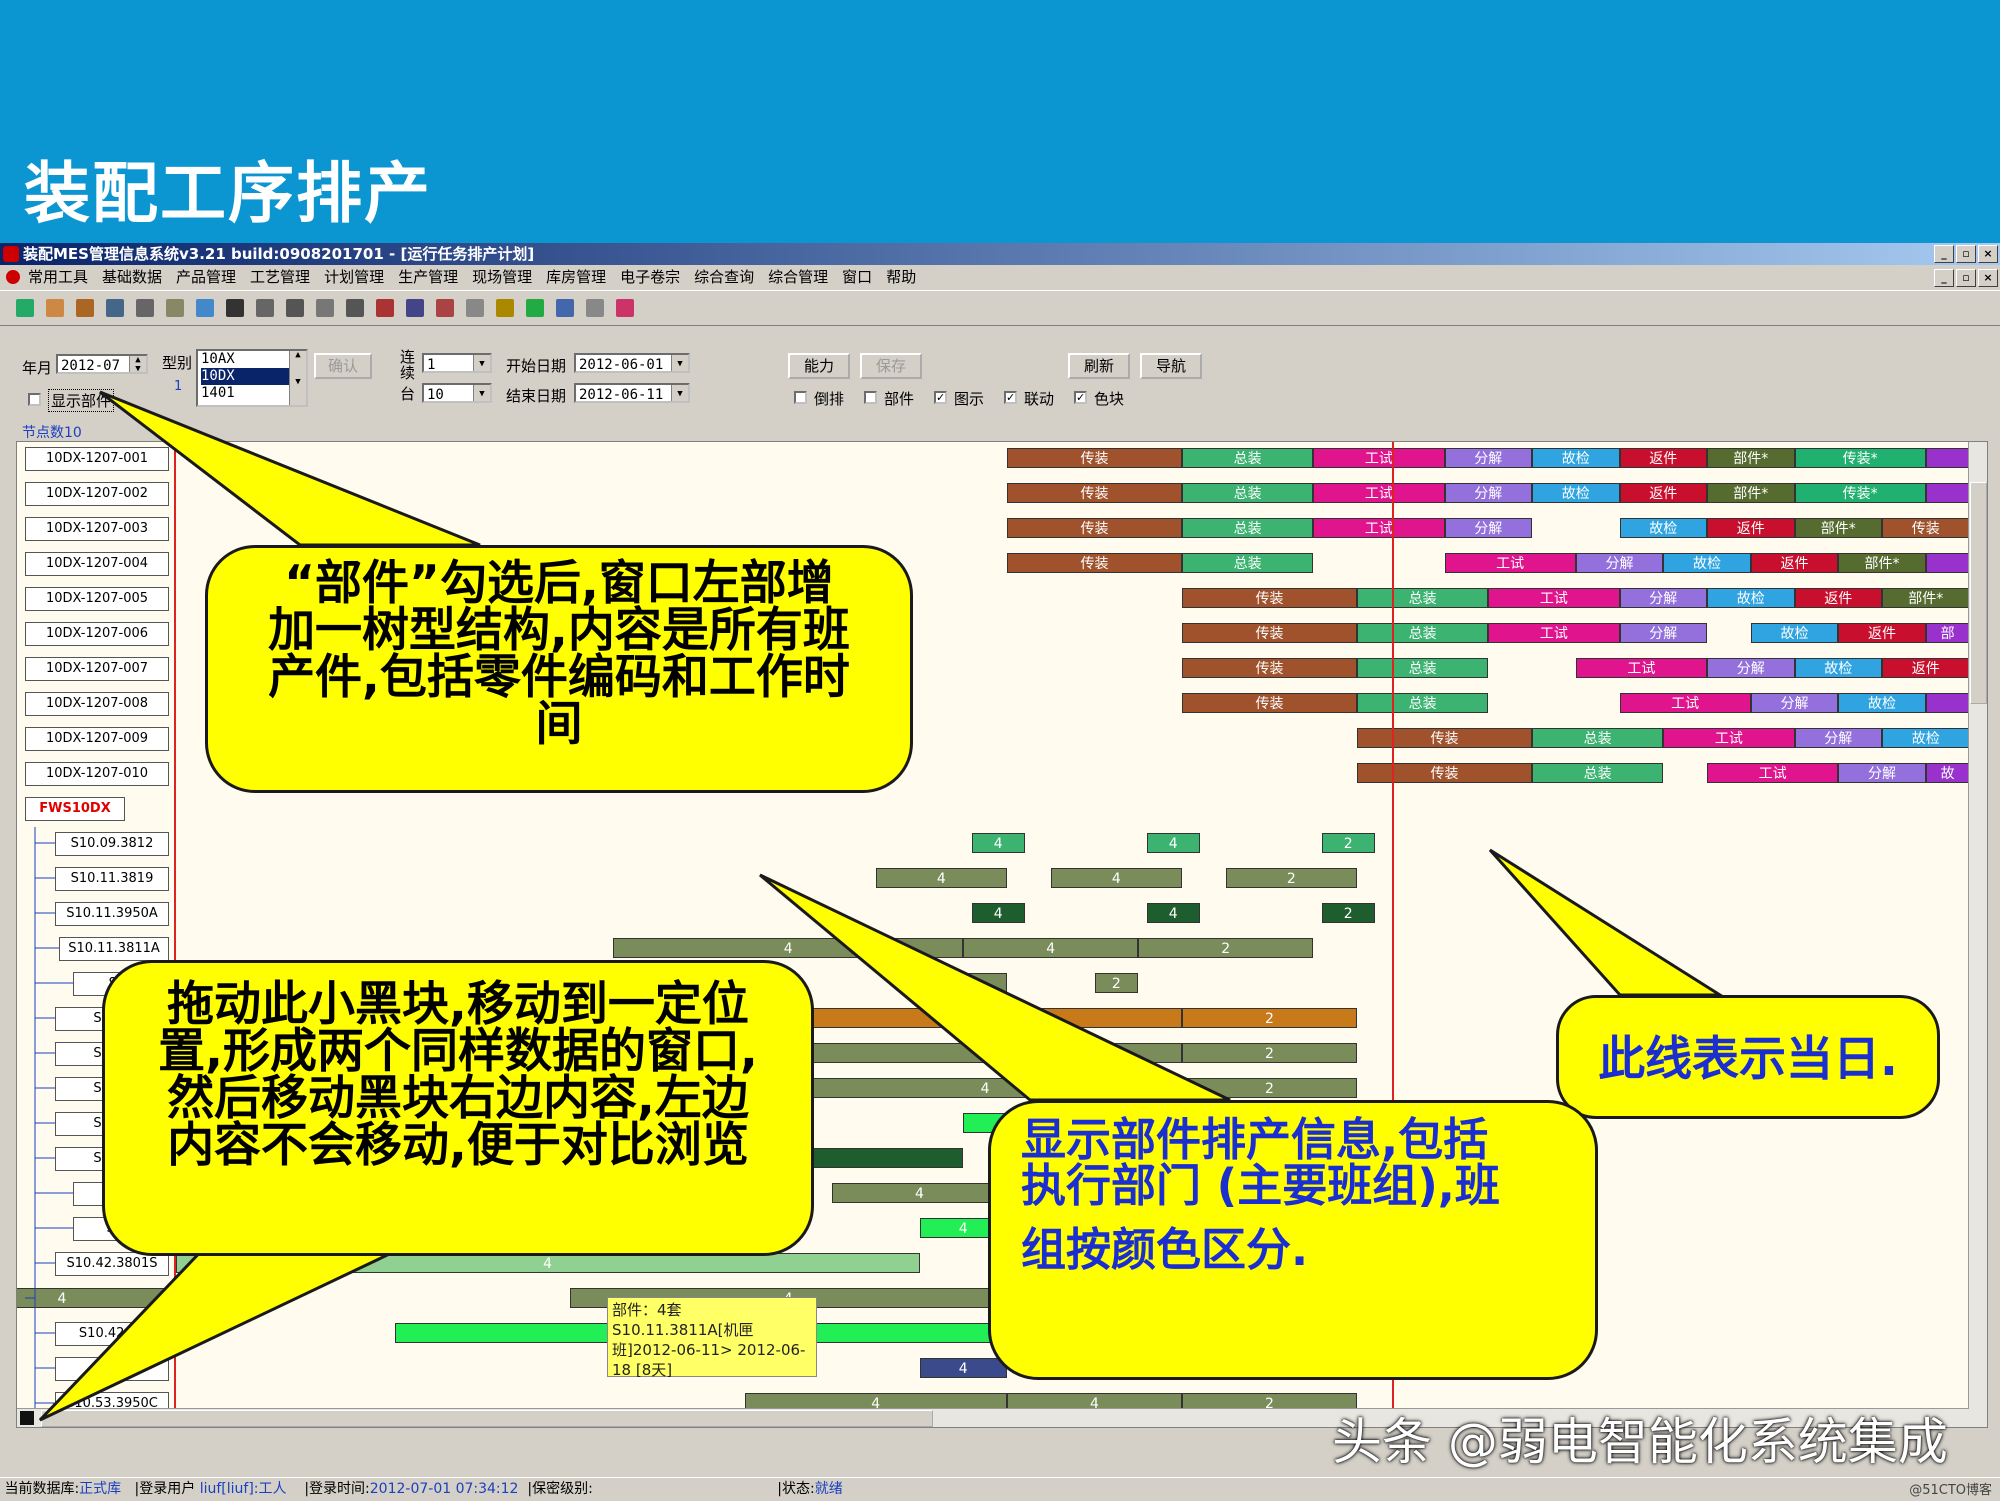  Describe the element at coordinates (115, 308) in the screenshot. I see `import-icon` at that location.